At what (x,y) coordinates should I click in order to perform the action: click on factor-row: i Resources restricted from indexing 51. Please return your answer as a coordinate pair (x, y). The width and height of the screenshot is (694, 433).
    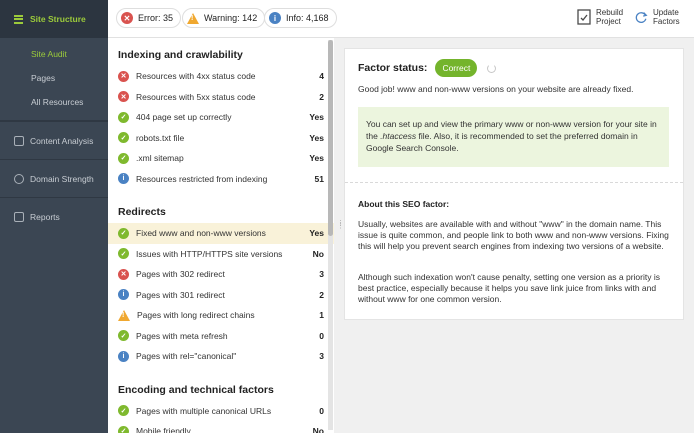
    Looking at the image, I should click on (221, 179).